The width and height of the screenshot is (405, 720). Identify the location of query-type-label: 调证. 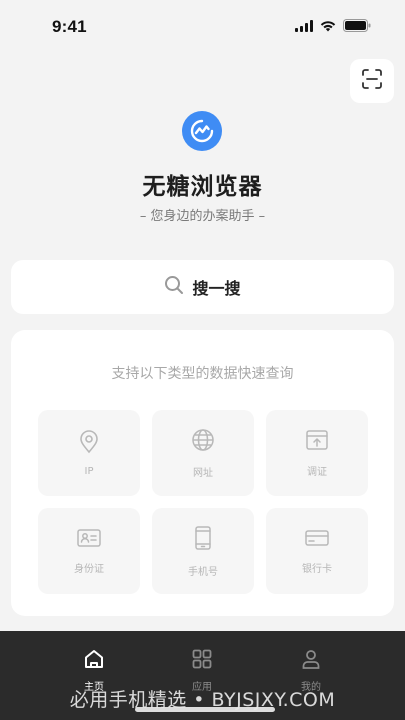
(317, 472).